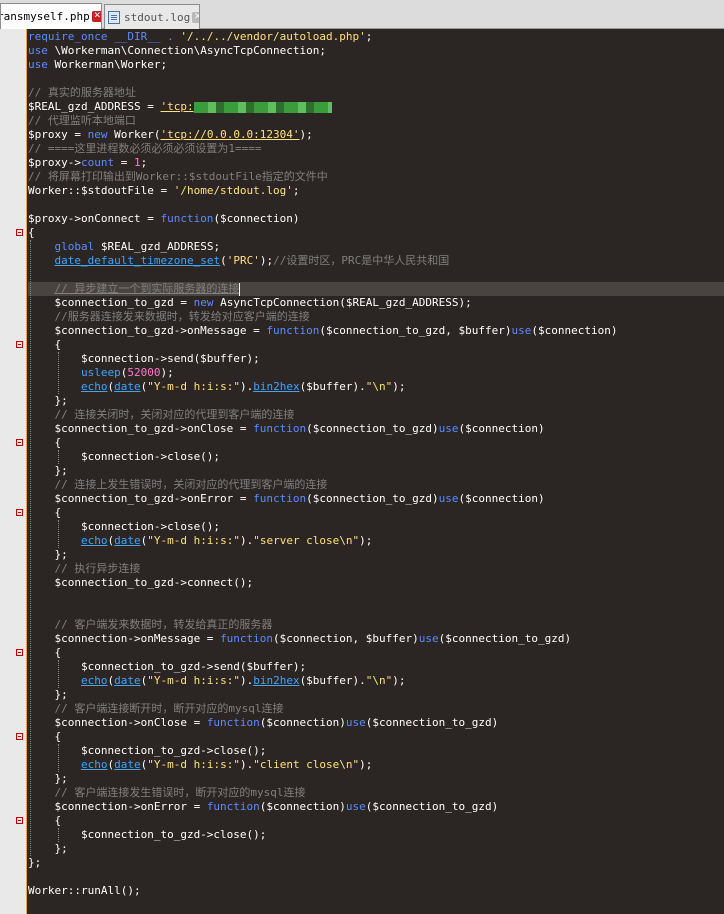 The width and height of the screenshot is (724, 914). Describe the element at coordinates (376, 891) in the screenshot. I see `code-line: Worker::runAll();` at that location.